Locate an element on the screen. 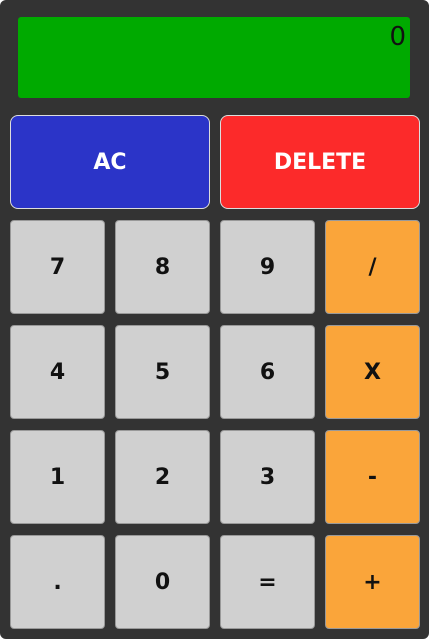 Image resolution: width=429 pixels, height=639 pixels. subtract-button: - is located at coordinates (372, 477).